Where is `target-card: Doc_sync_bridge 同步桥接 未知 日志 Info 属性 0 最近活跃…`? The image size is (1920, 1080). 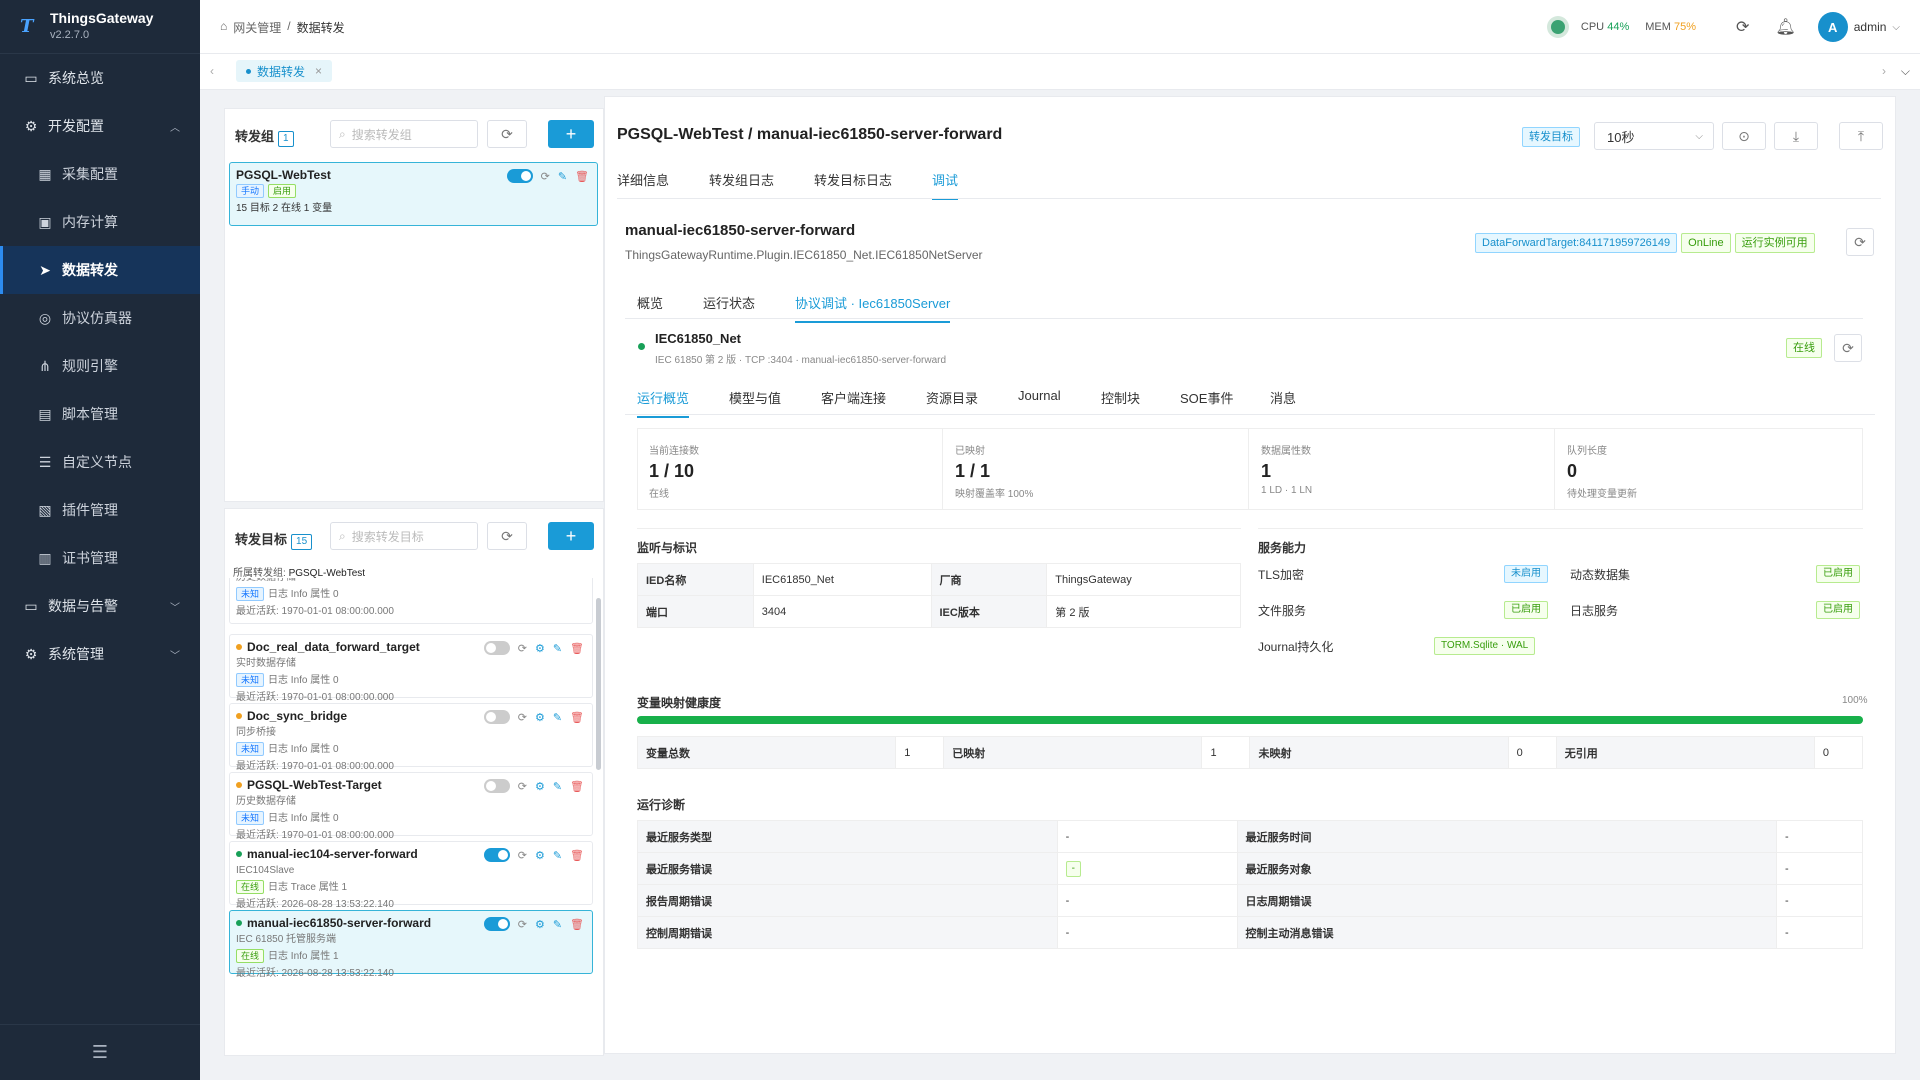
target-card: Doc_sync_bridge 同步桥接 未知 日志 Info 属性 0 最近活跃… is located at coordinates (411, 737).